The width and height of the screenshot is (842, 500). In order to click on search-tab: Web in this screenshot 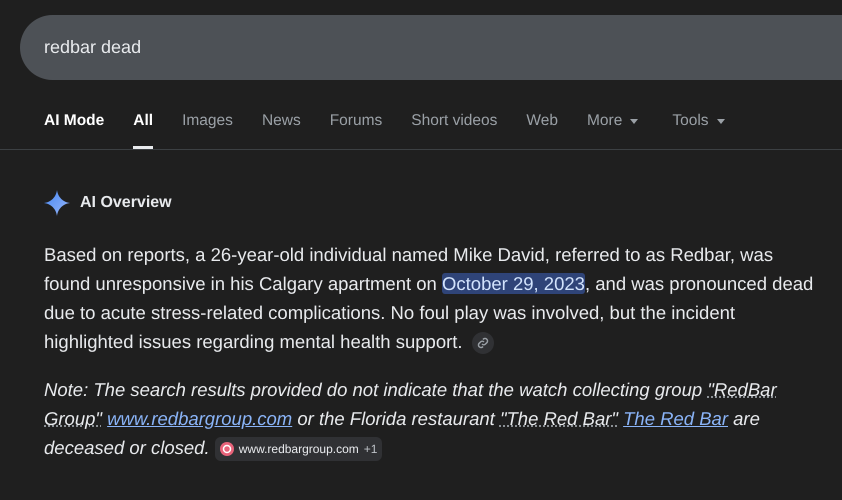, I will do `click(542, 126)`.